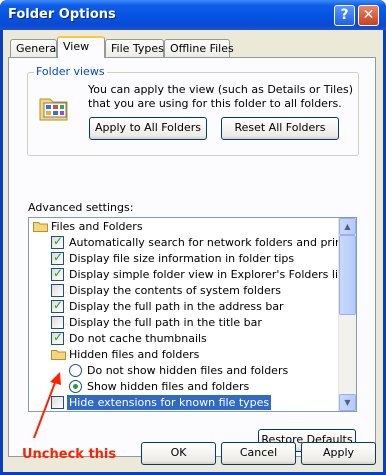 The height and width of the screenshot is (475, 386). What do you see at coordinates (97, 226) in the screenshot?
I see `tree-label: Files and Folders` at bounding box center [97, 226].